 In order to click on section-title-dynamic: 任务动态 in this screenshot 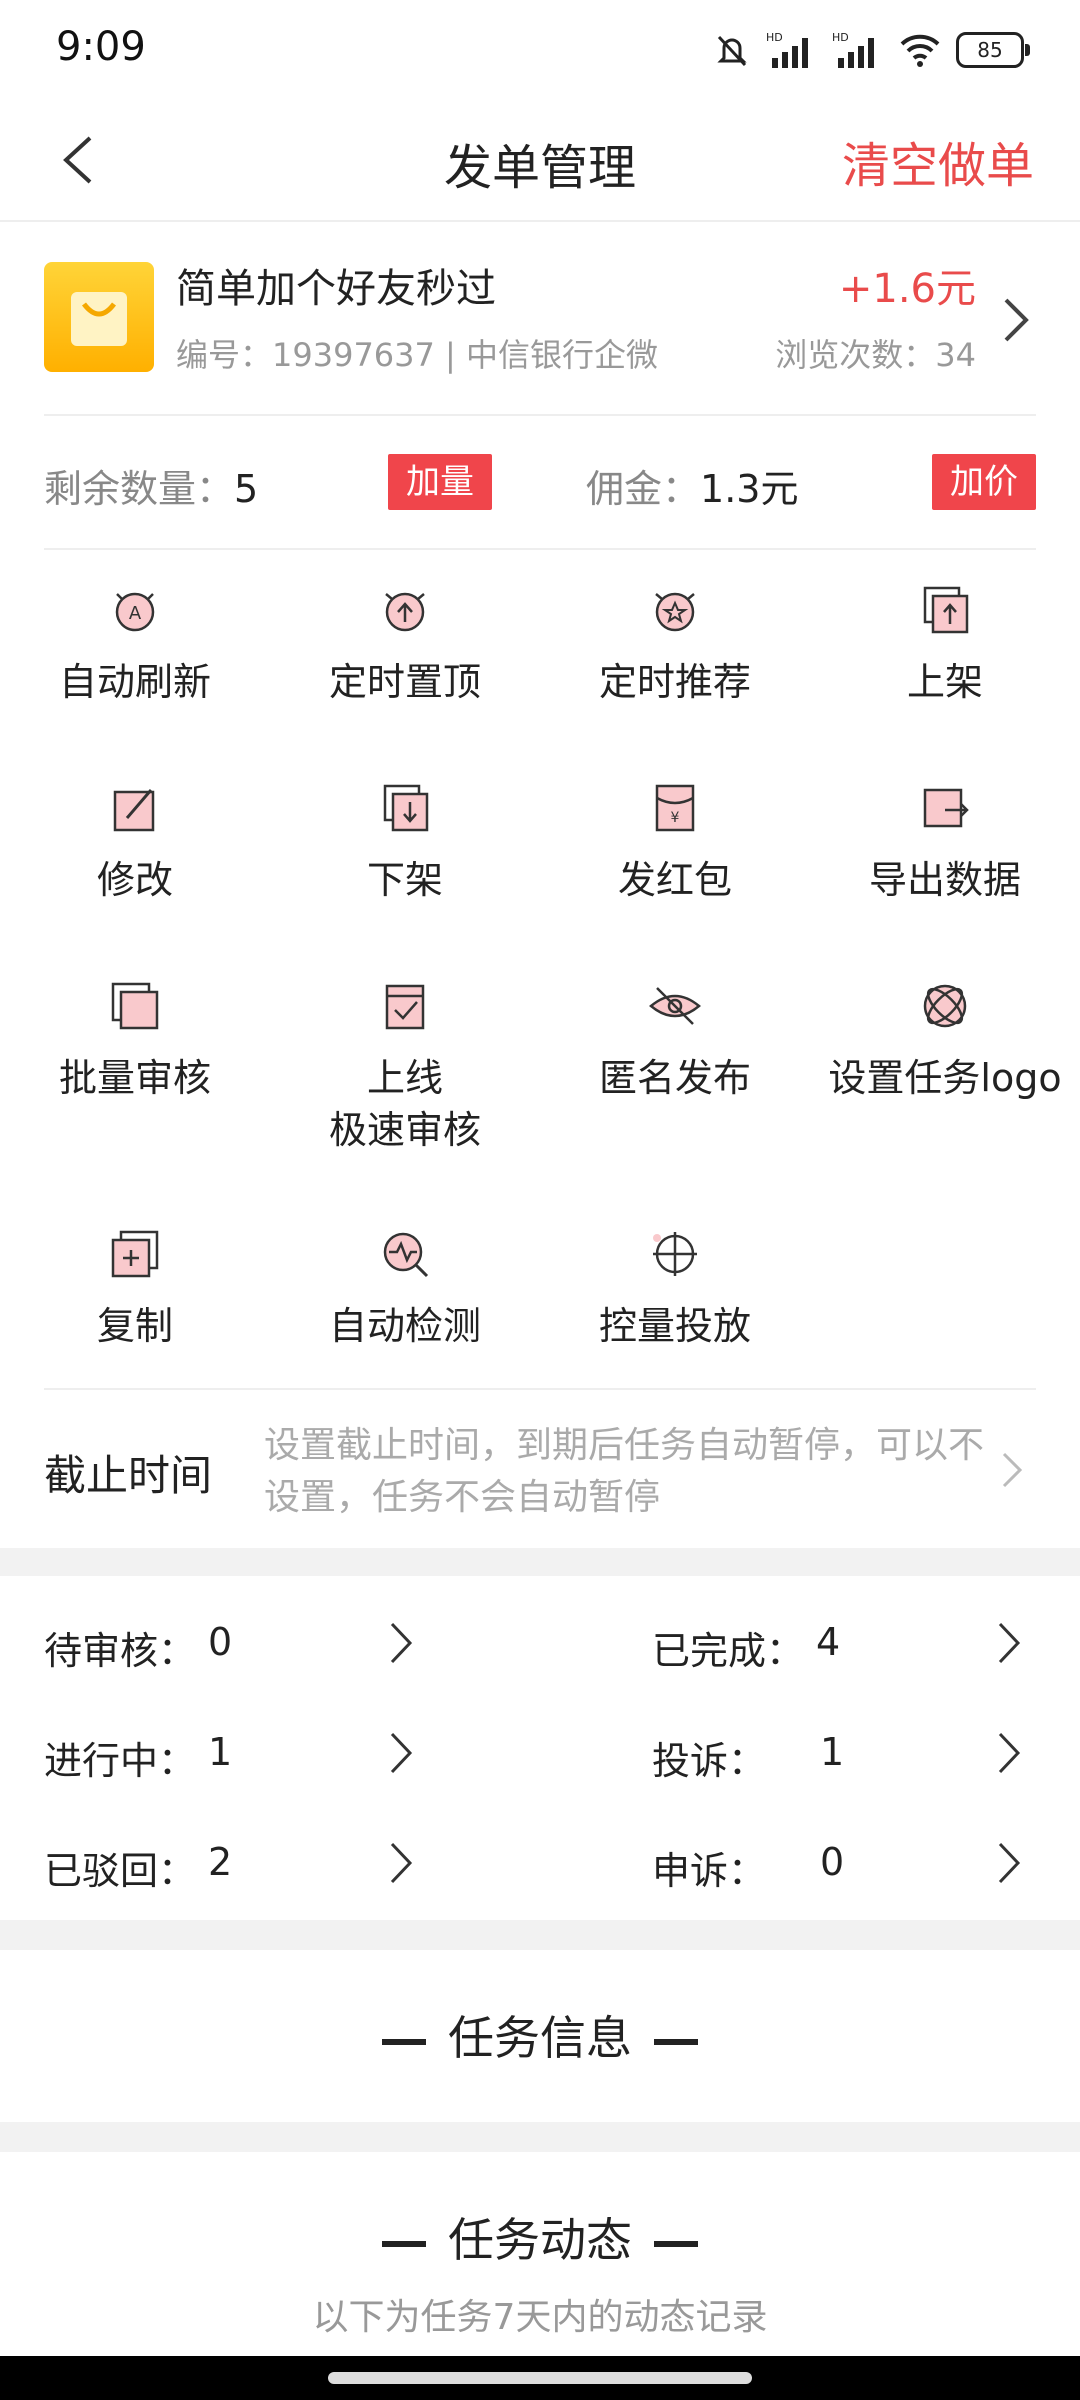, I will do `click(540, 2237)`.